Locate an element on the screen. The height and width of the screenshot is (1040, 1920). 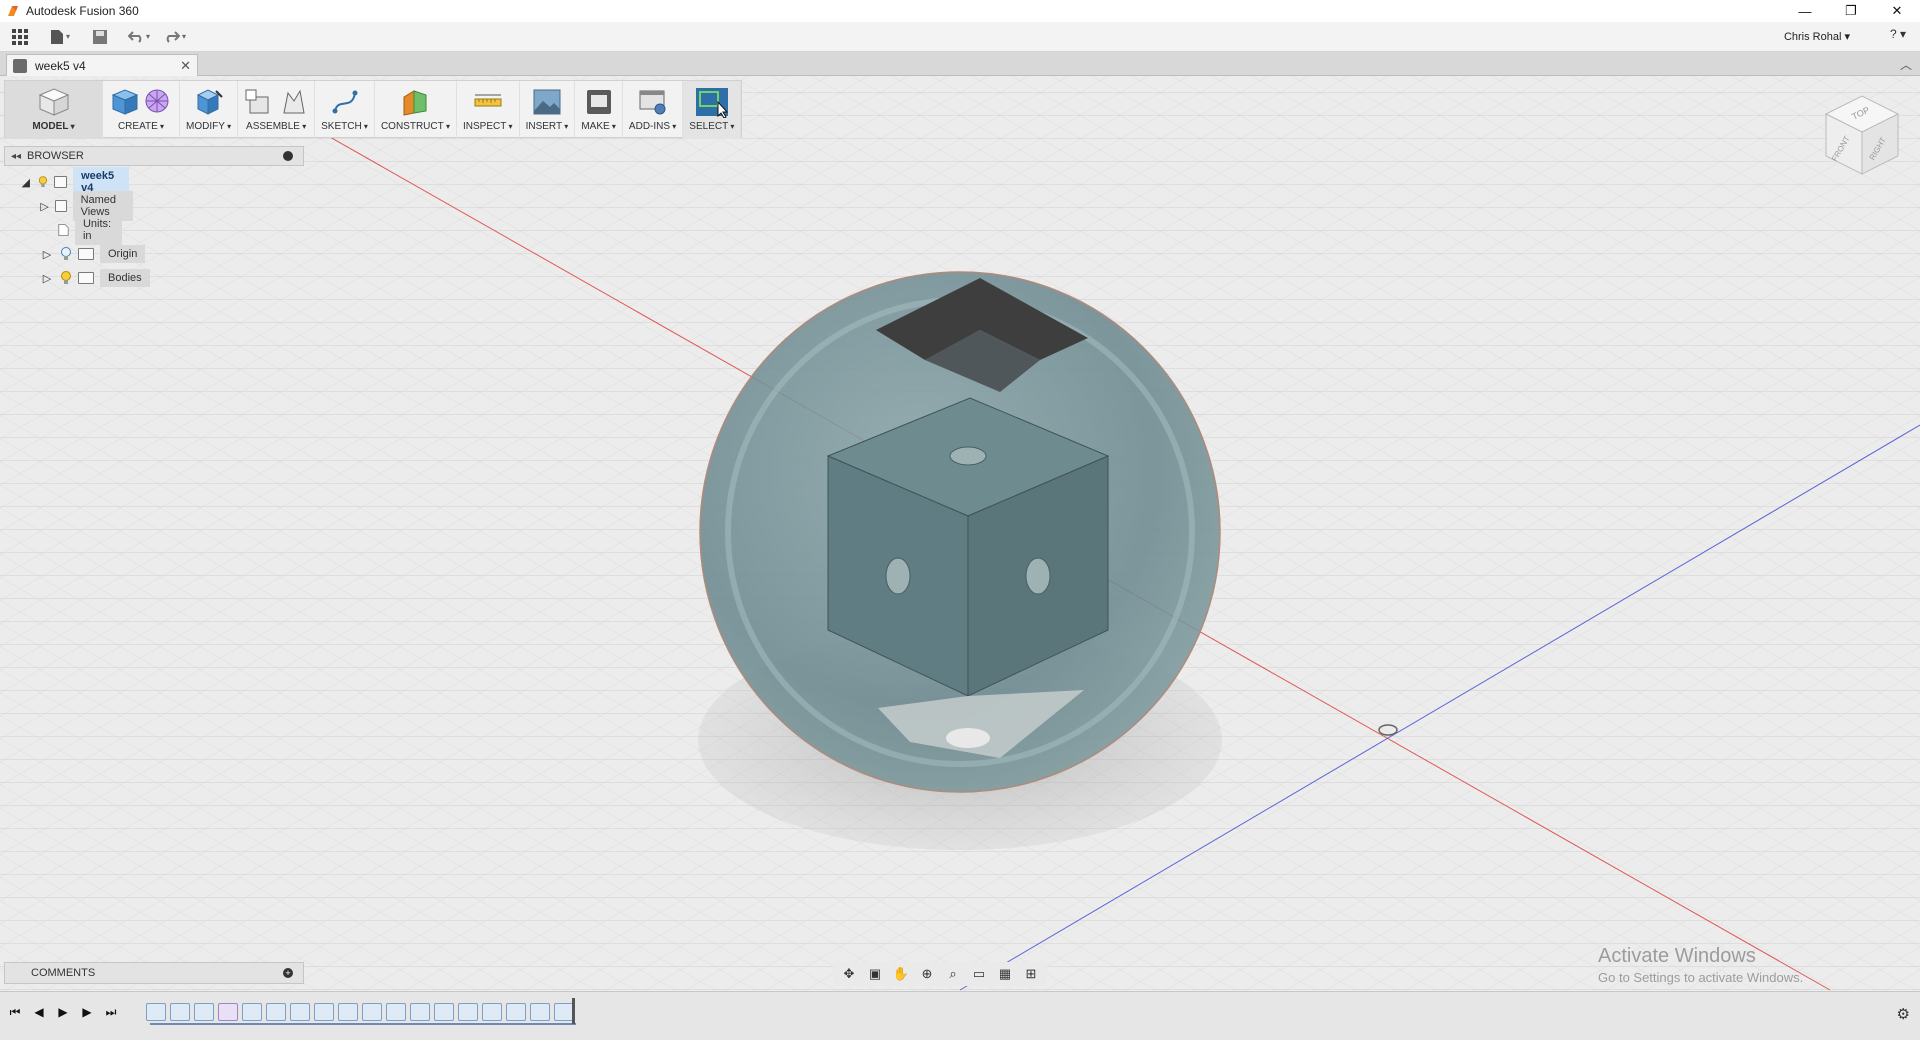
select-menu: SELECT is located at coordinates (712, 110).